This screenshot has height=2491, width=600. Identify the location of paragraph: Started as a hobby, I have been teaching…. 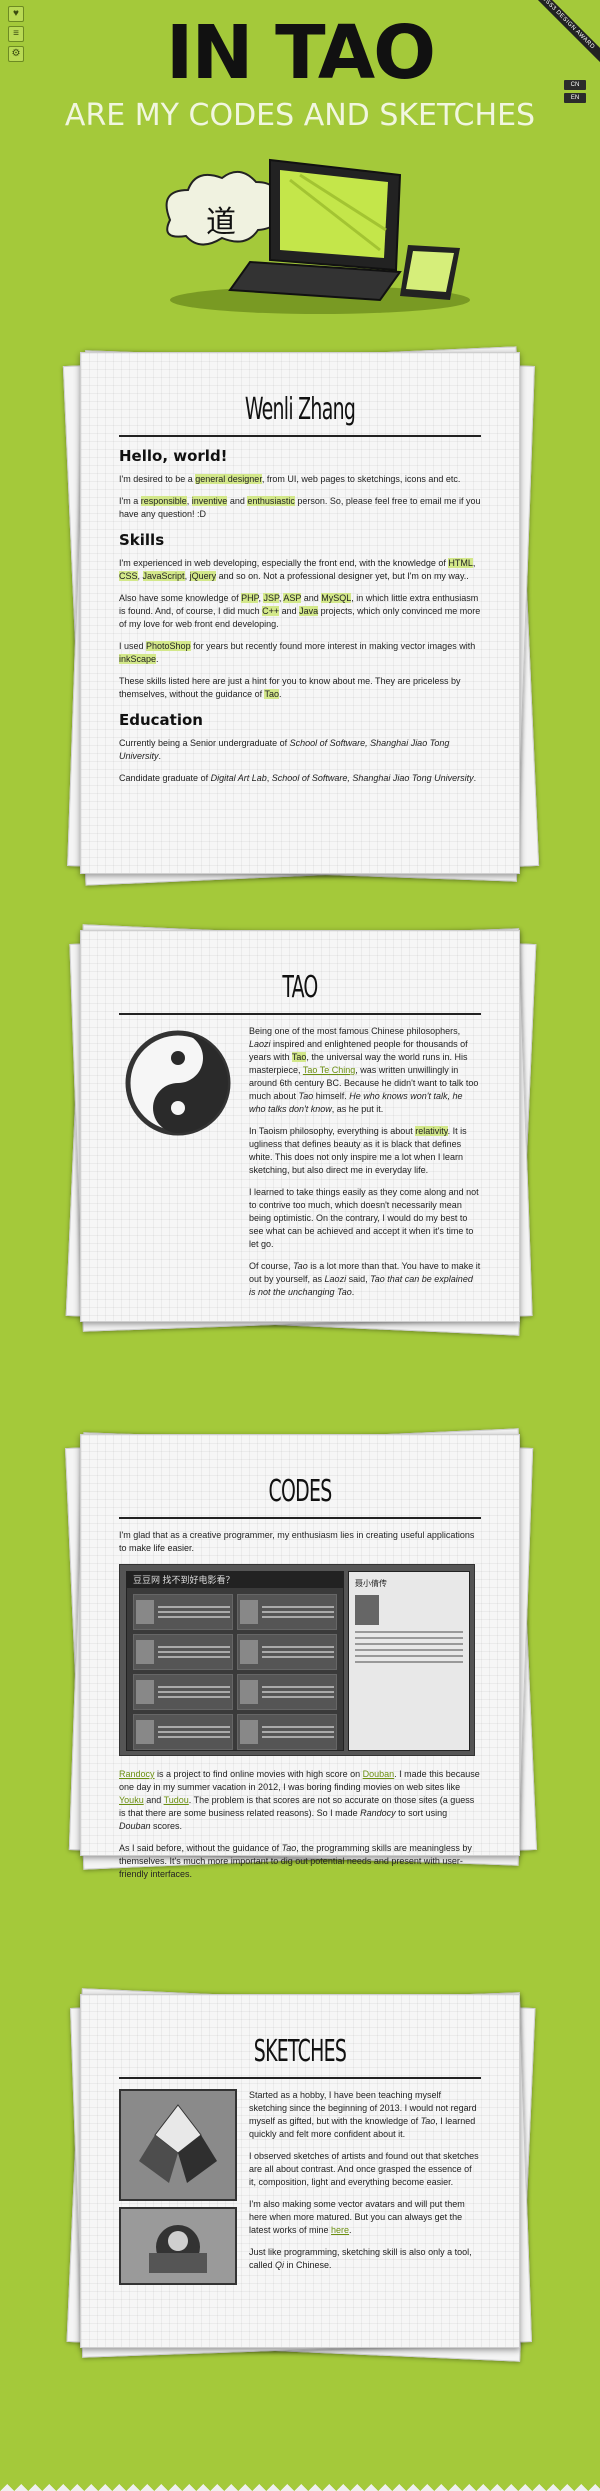
(363, 2114).